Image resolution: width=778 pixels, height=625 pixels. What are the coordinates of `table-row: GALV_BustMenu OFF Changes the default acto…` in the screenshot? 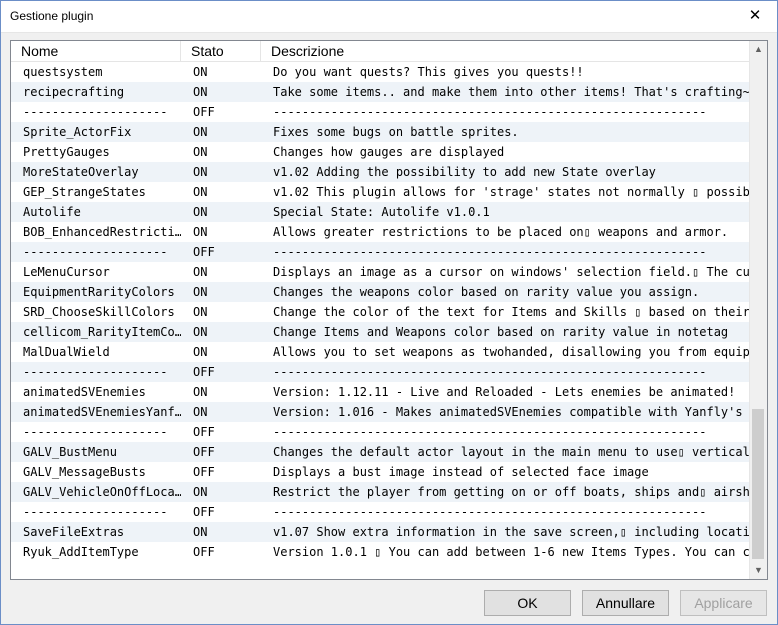 It's located at (380, 452).